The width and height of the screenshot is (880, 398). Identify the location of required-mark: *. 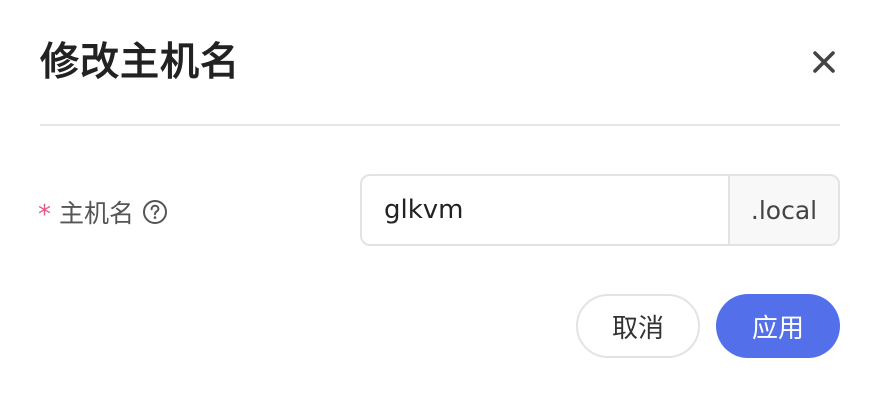
(44, 215).